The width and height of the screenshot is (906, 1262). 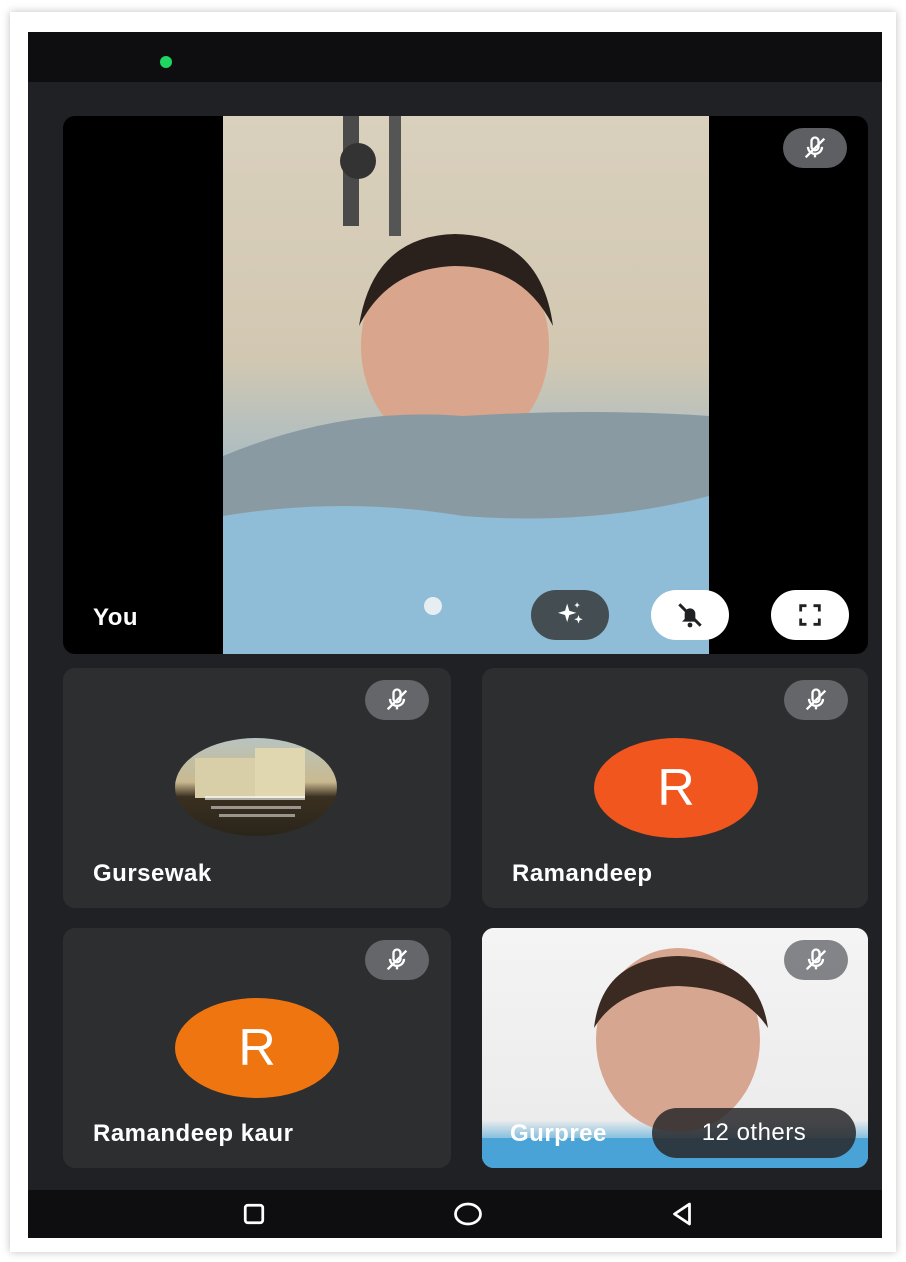 I want to click on ramandeep-avatar: R, so click(x=676, y=788).